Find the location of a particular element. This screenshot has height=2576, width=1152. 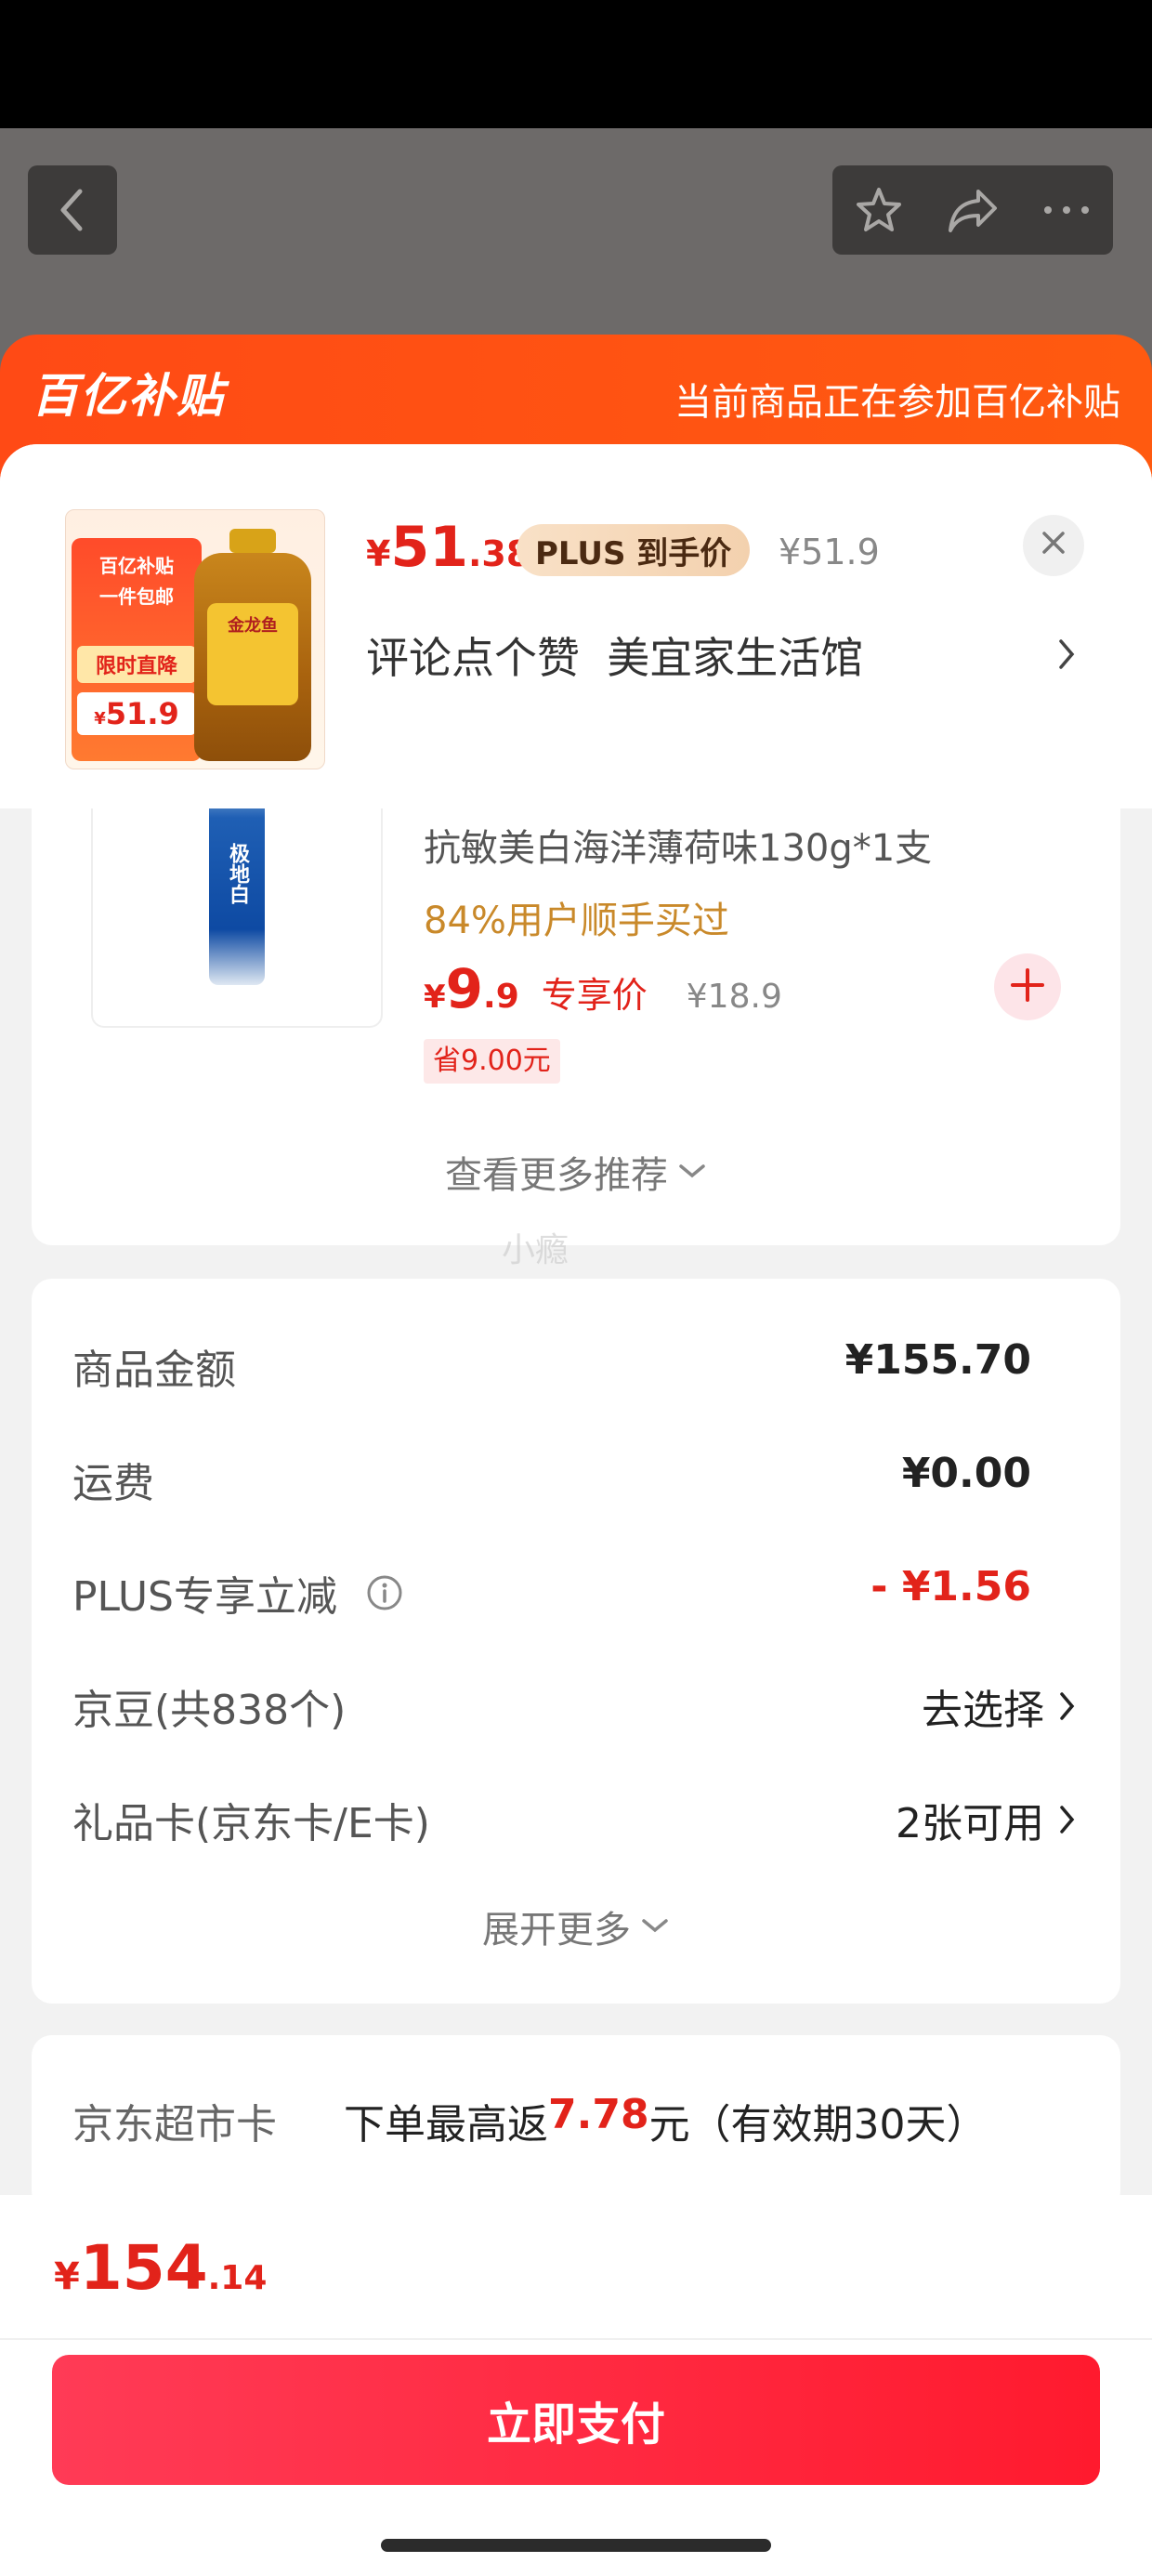

oil-bottle: 金龙鱼 is located at coordinates (253, 645).